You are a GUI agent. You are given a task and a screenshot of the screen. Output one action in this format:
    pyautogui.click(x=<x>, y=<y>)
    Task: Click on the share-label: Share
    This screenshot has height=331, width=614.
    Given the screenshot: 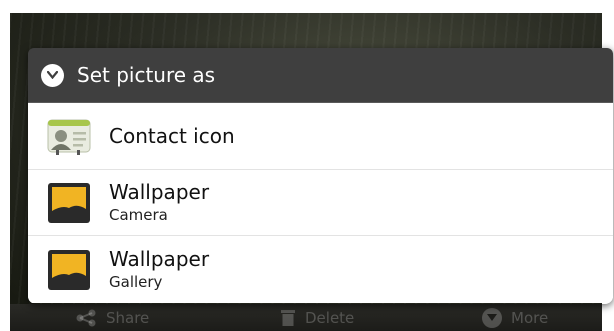 What is the action you would take?
    pyautogui.click(x=128, y=317)
    